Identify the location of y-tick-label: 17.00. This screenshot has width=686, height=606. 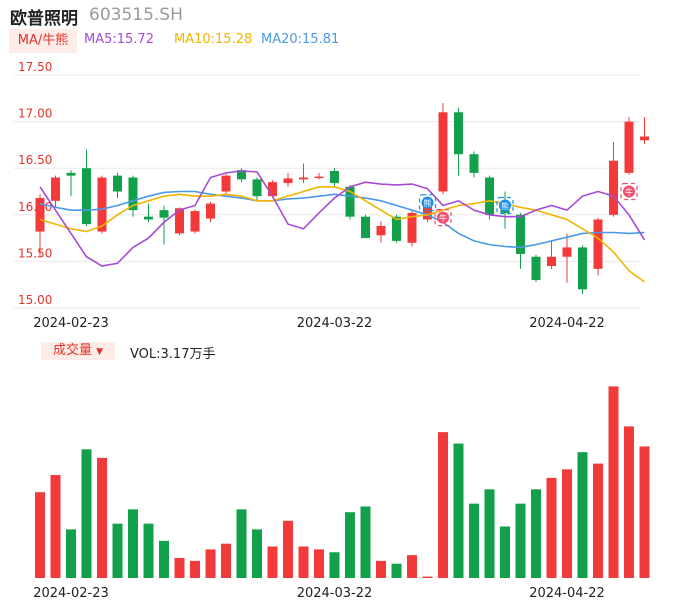
(35, 114).